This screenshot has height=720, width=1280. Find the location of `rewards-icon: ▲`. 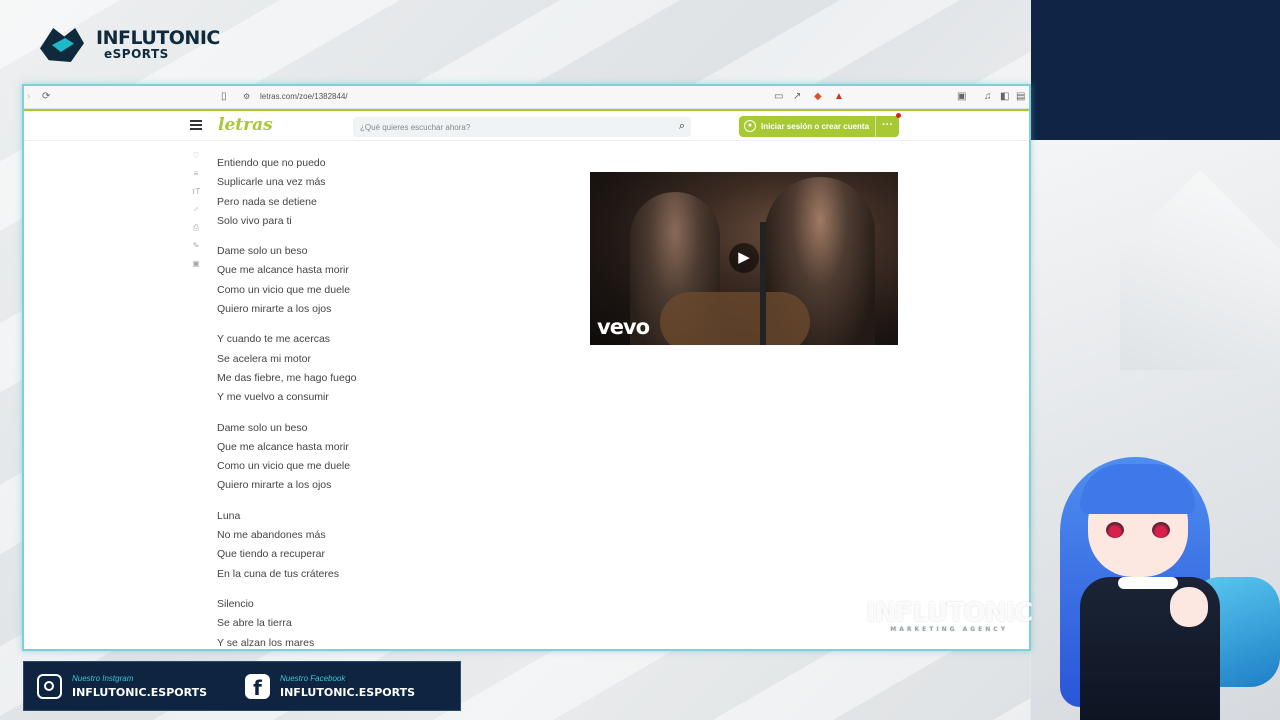

rewards-icon: ▲ is located at coordinates (839, 97).